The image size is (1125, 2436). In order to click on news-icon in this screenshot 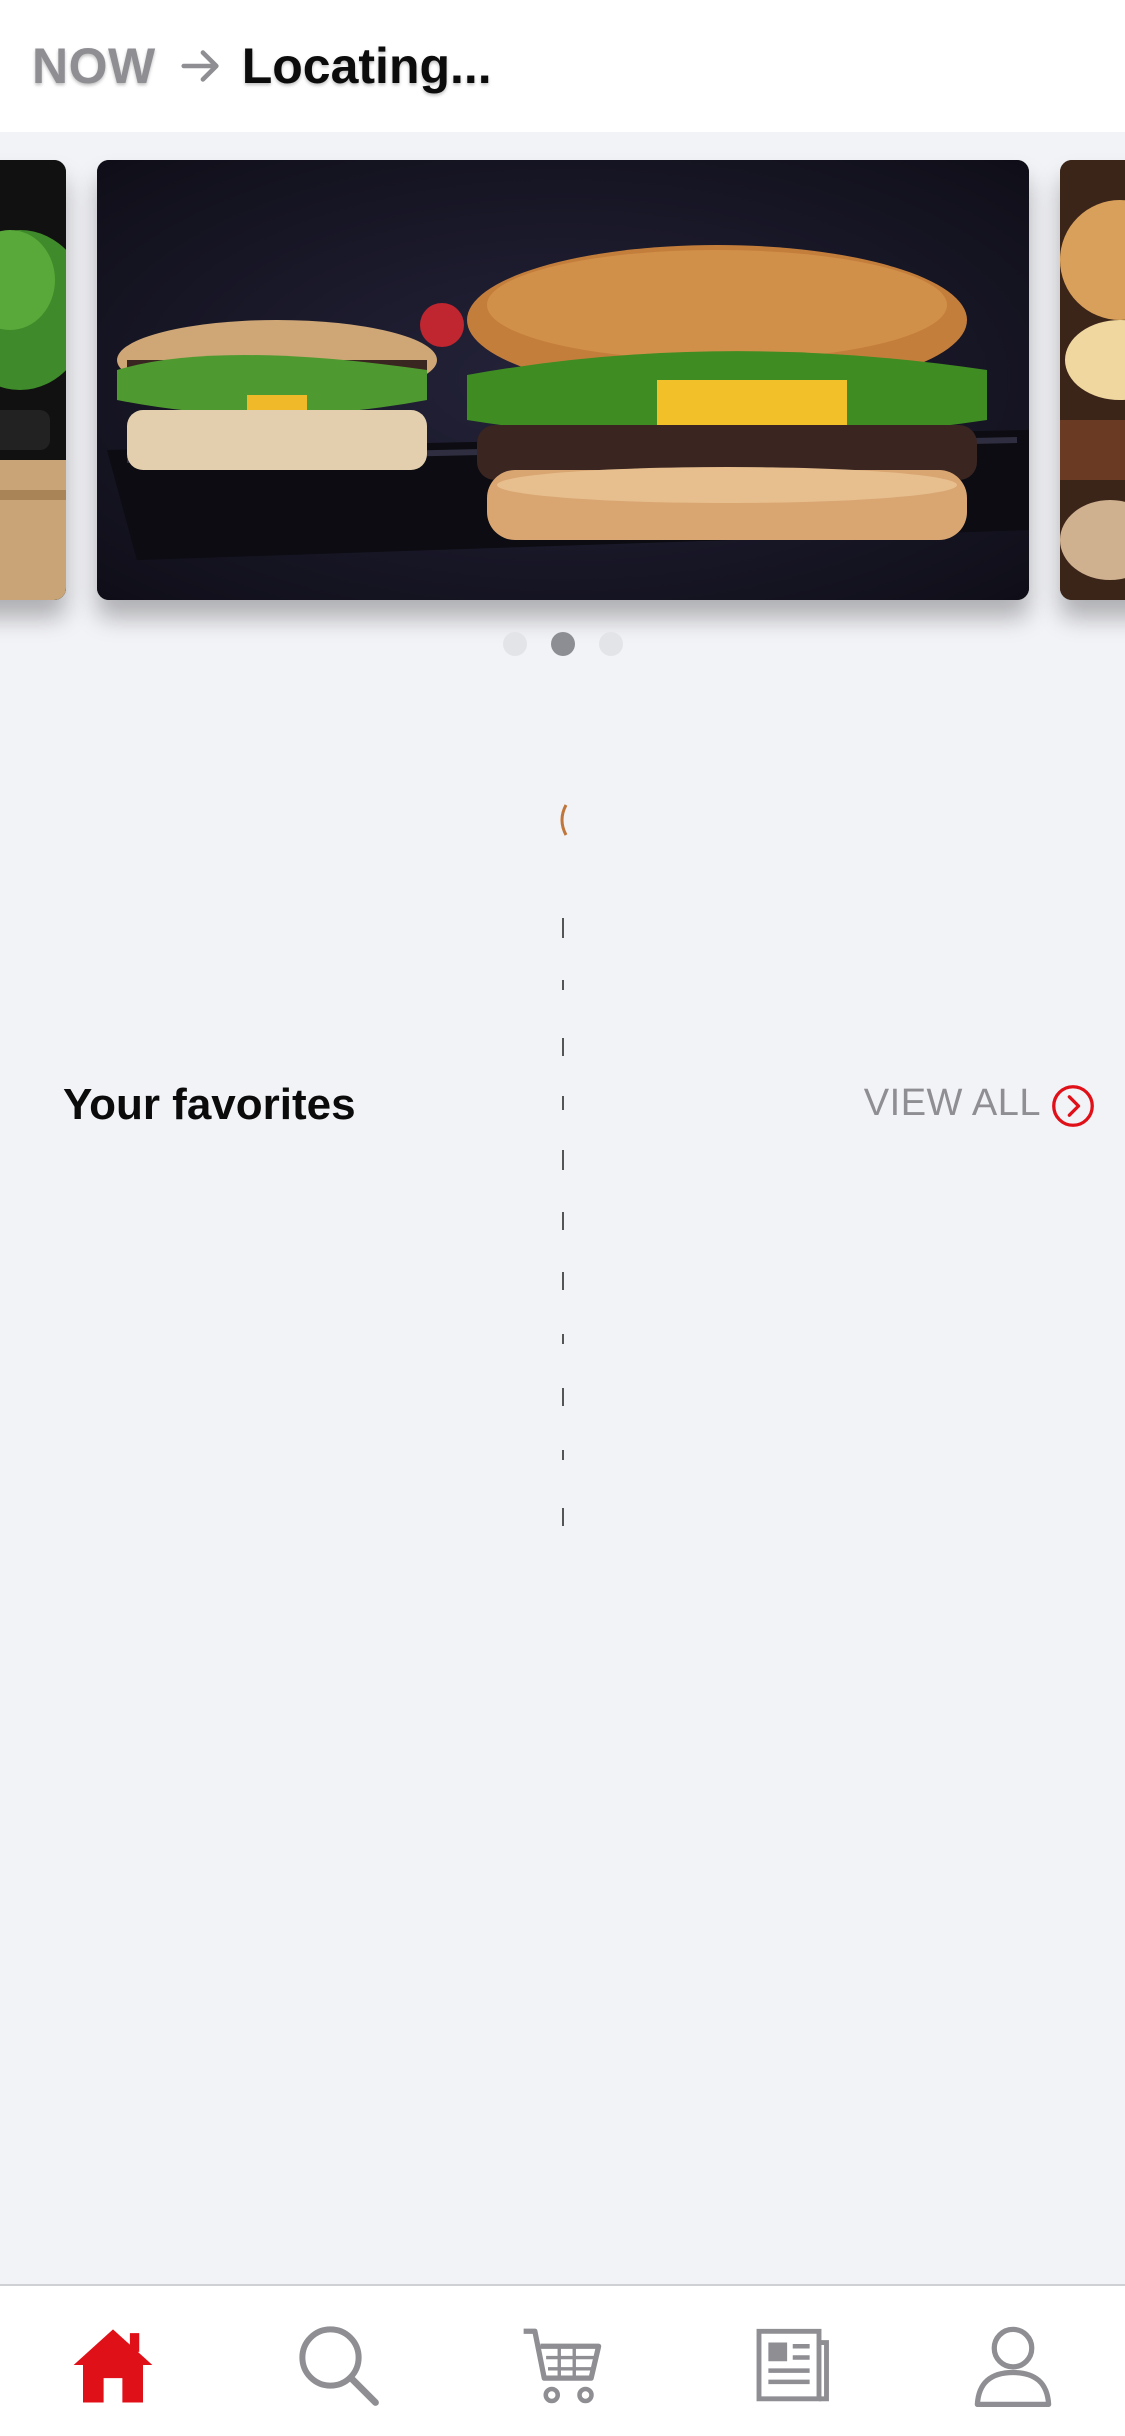, I will do `click(792, 2365)`.